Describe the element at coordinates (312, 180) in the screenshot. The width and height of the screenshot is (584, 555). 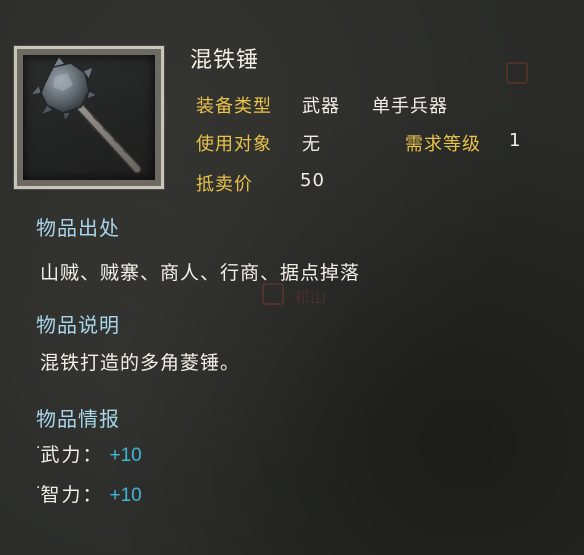
I see `price-value: 50` at that location.